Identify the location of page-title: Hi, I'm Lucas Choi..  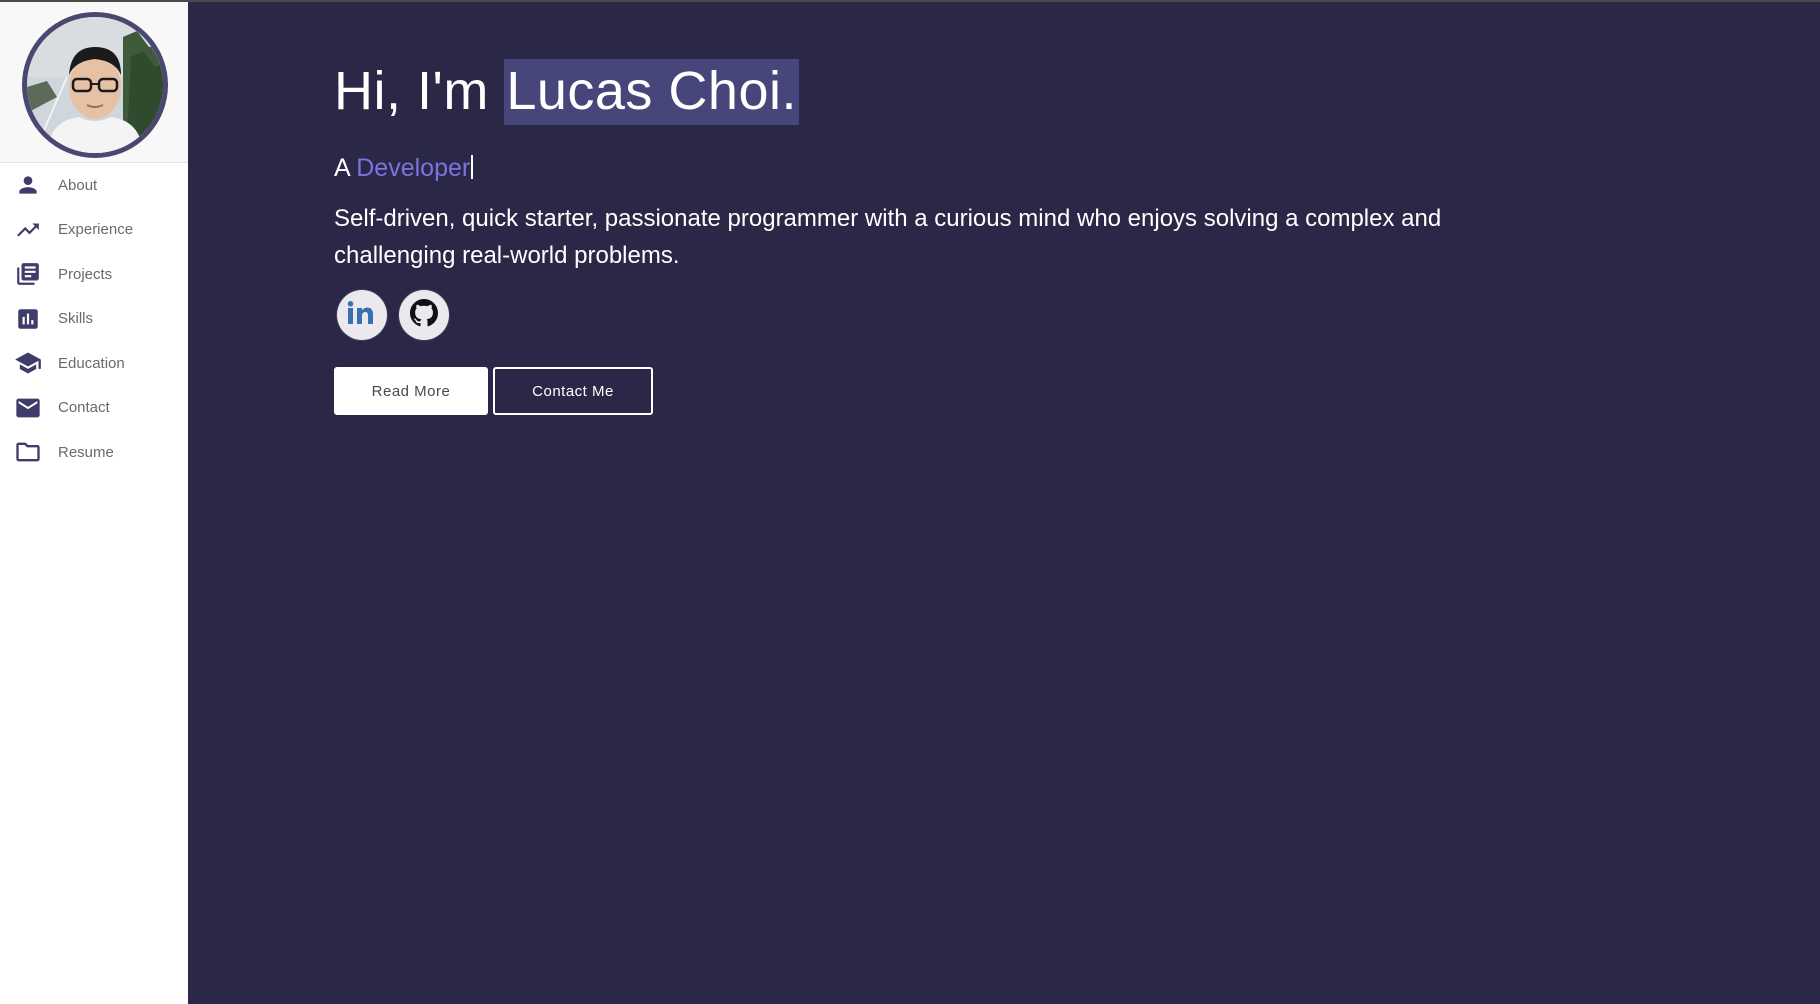
(566, 92).